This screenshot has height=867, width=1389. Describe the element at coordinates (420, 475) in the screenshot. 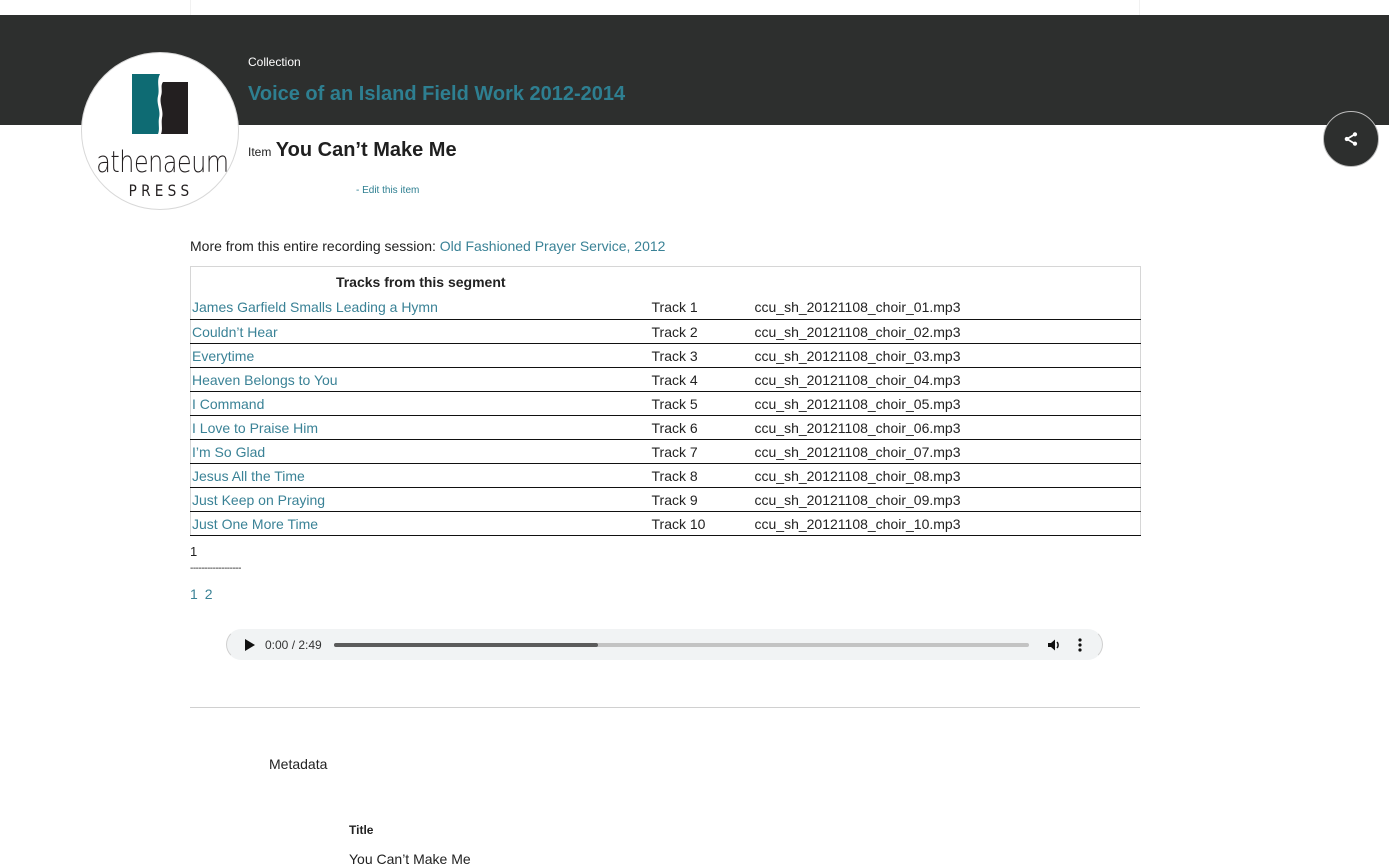

I see `track-title-cell: Jesus All the Time` at that location.